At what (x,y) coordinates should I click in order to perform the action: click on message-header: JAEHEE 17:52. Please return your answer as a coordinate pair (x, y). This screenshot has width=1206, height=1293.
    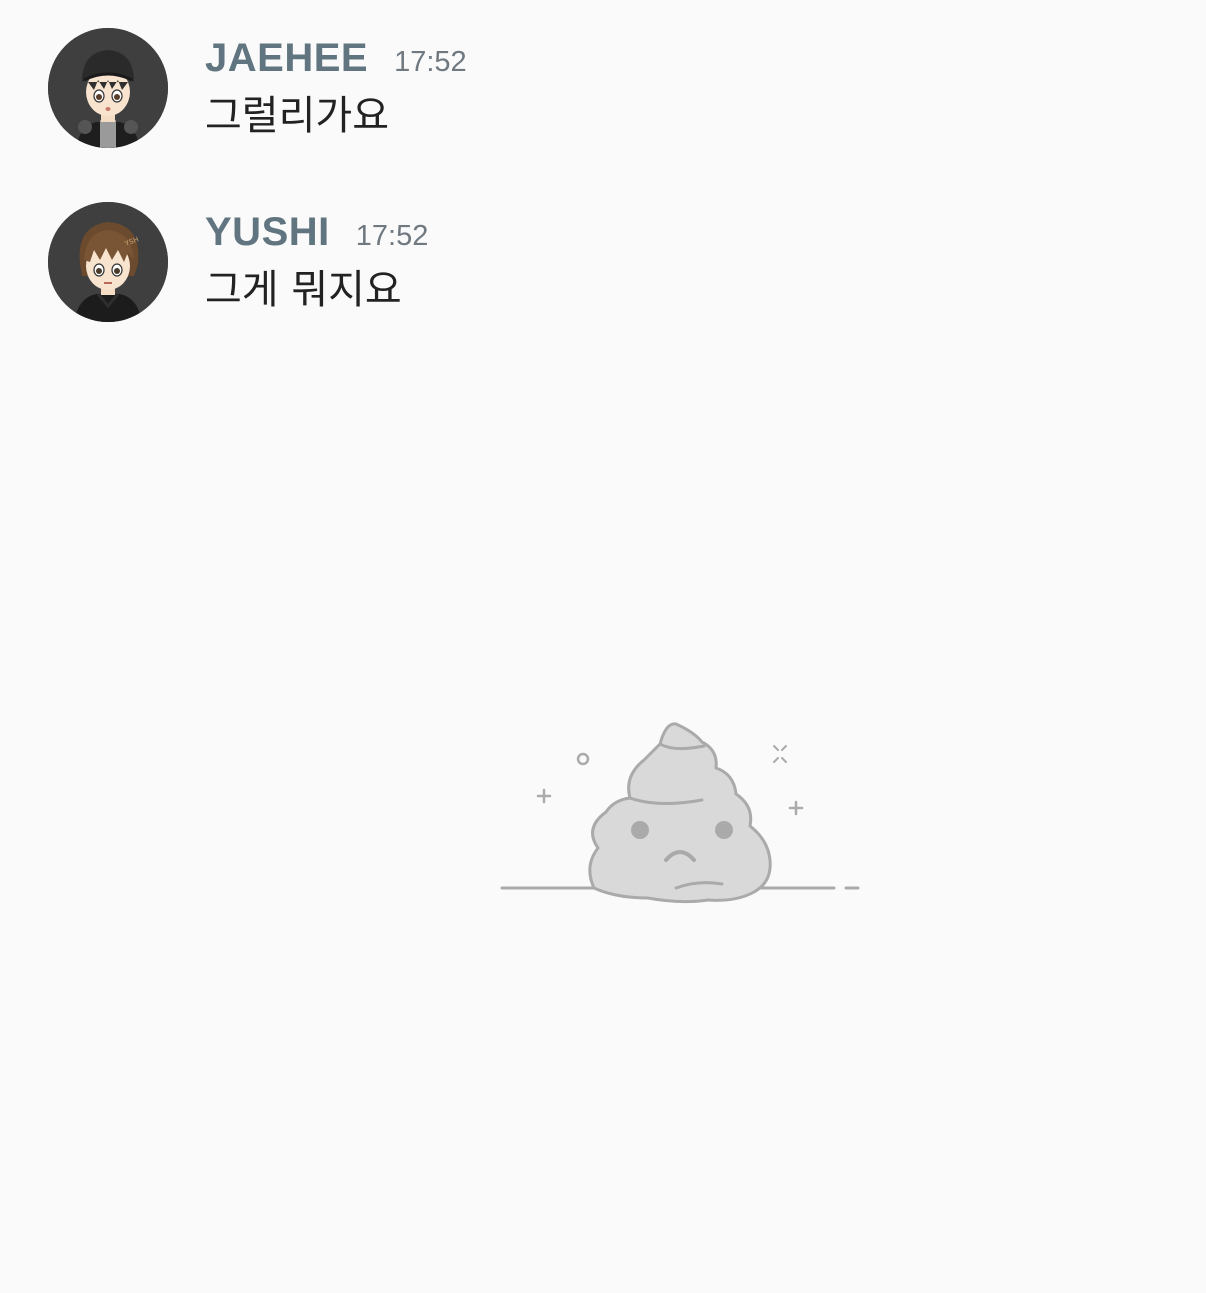
    Looking at the image, I should click on (336, 58).